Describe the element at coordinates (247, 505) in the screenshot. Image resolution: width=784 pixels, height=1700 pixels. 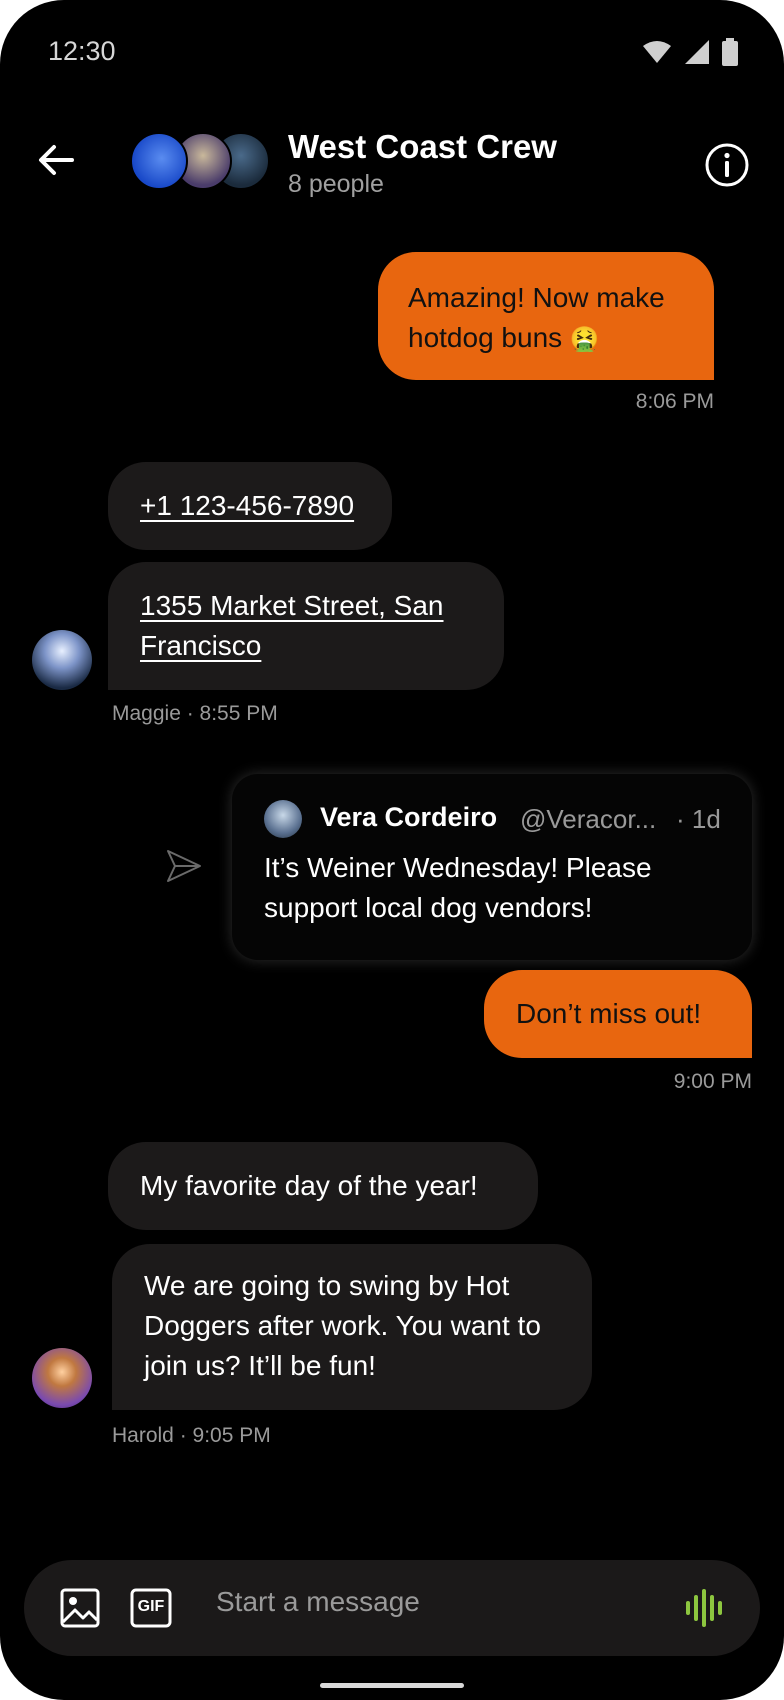
I see `phone-number-link: +1 123-456-7890` at that location.